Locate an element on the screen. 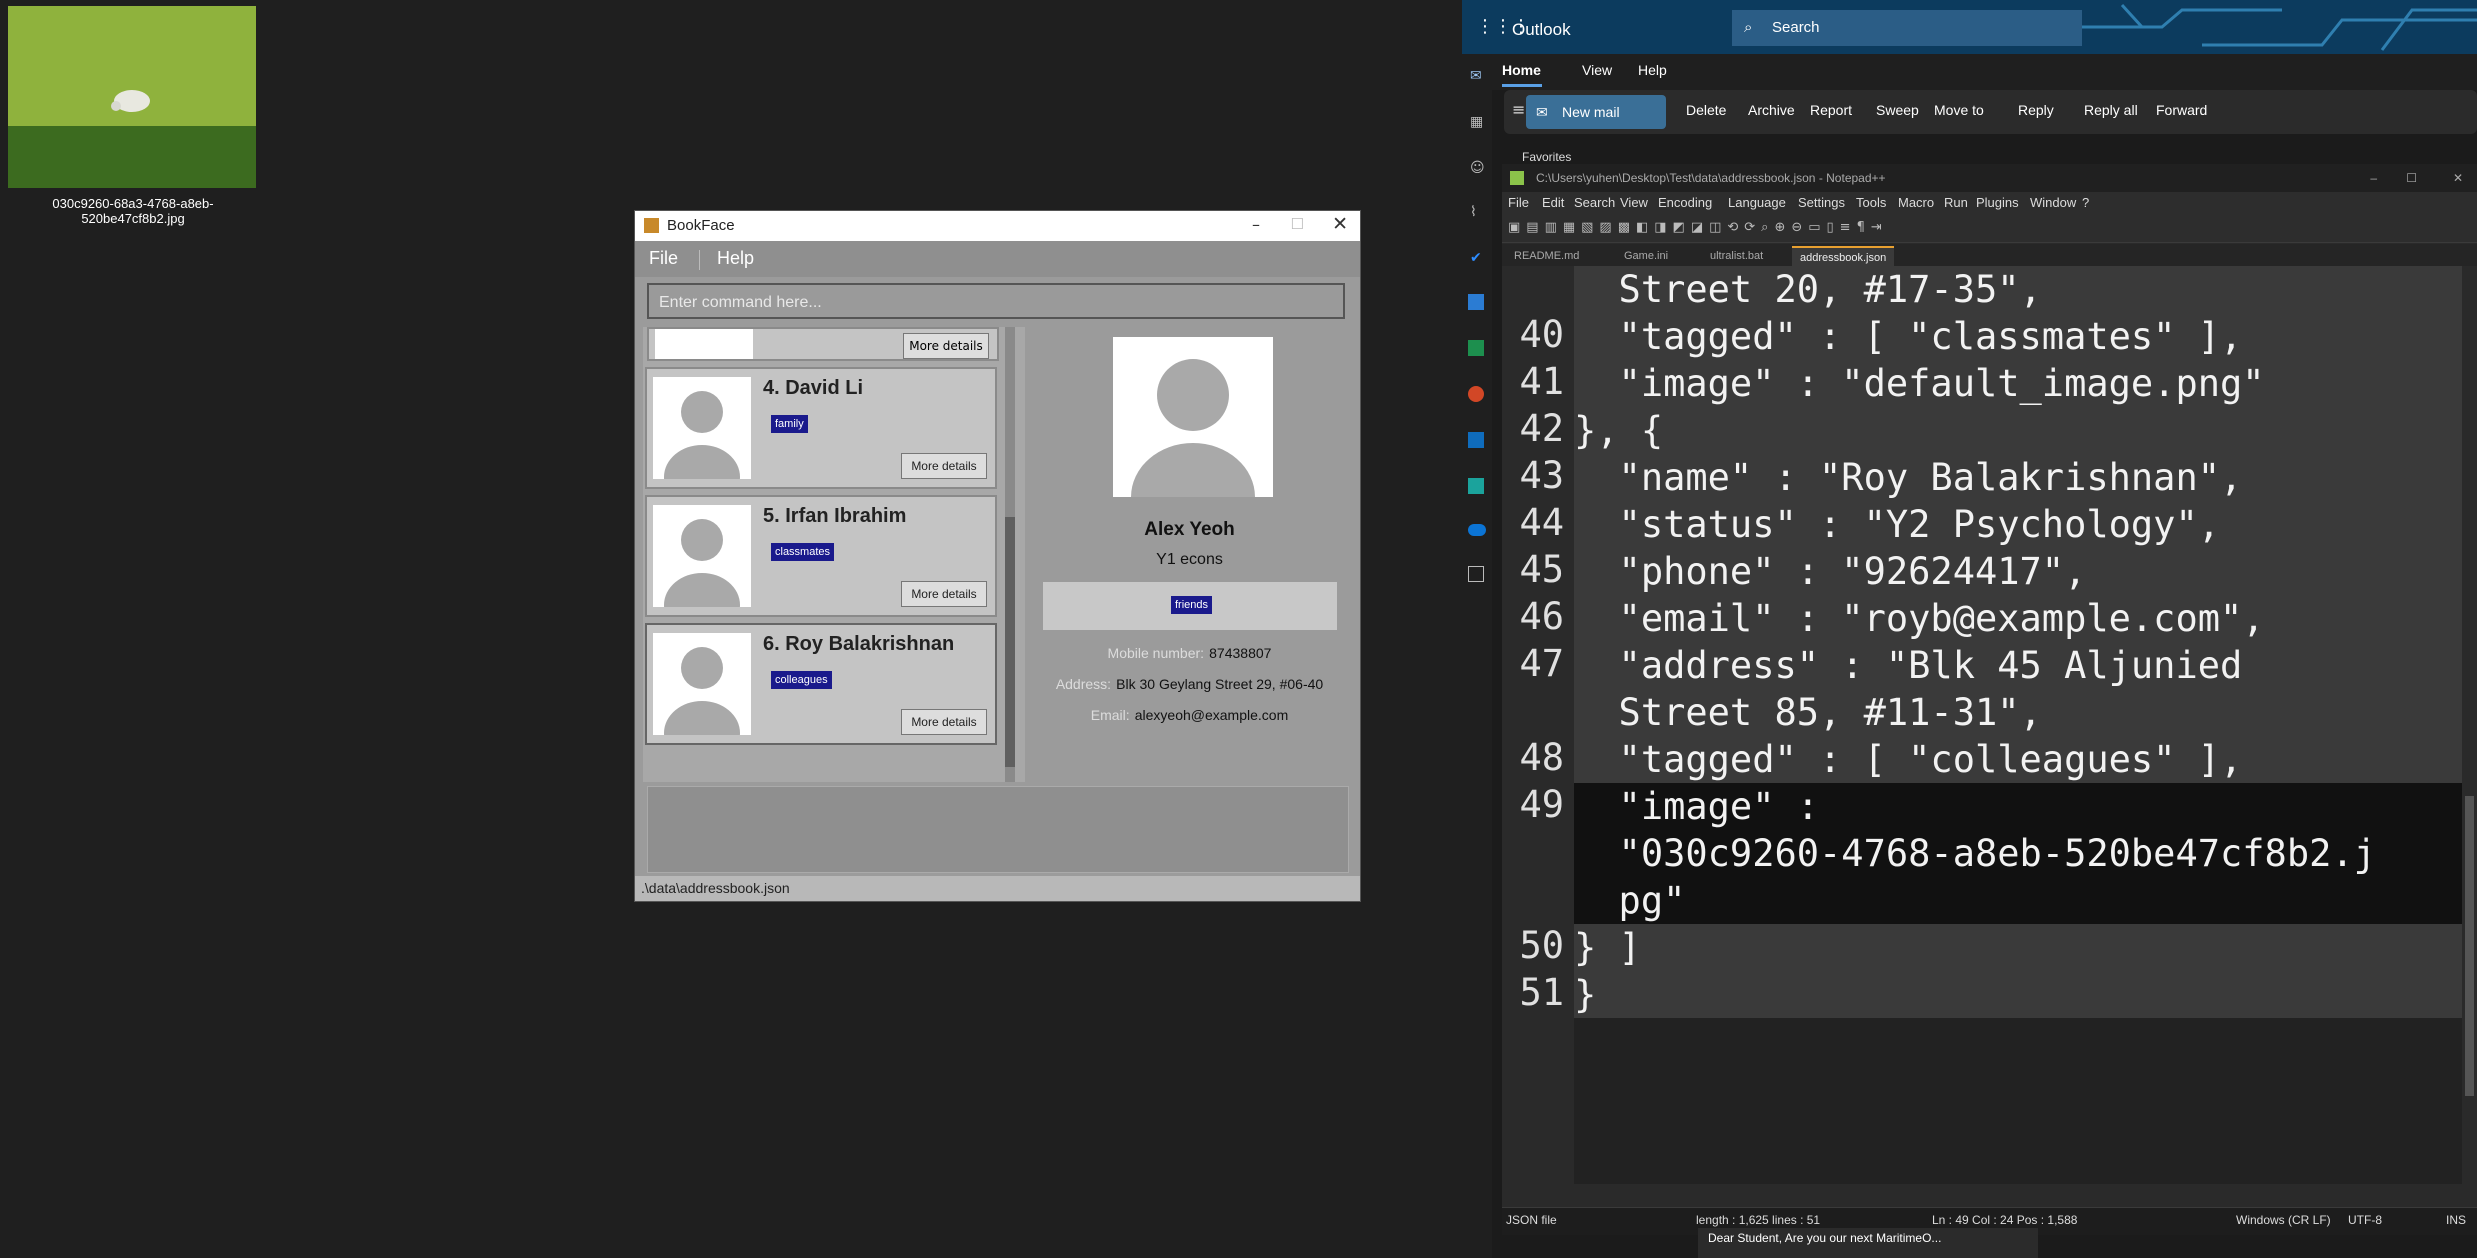  delete-button: Delete is located at coordinates (1706, 110).